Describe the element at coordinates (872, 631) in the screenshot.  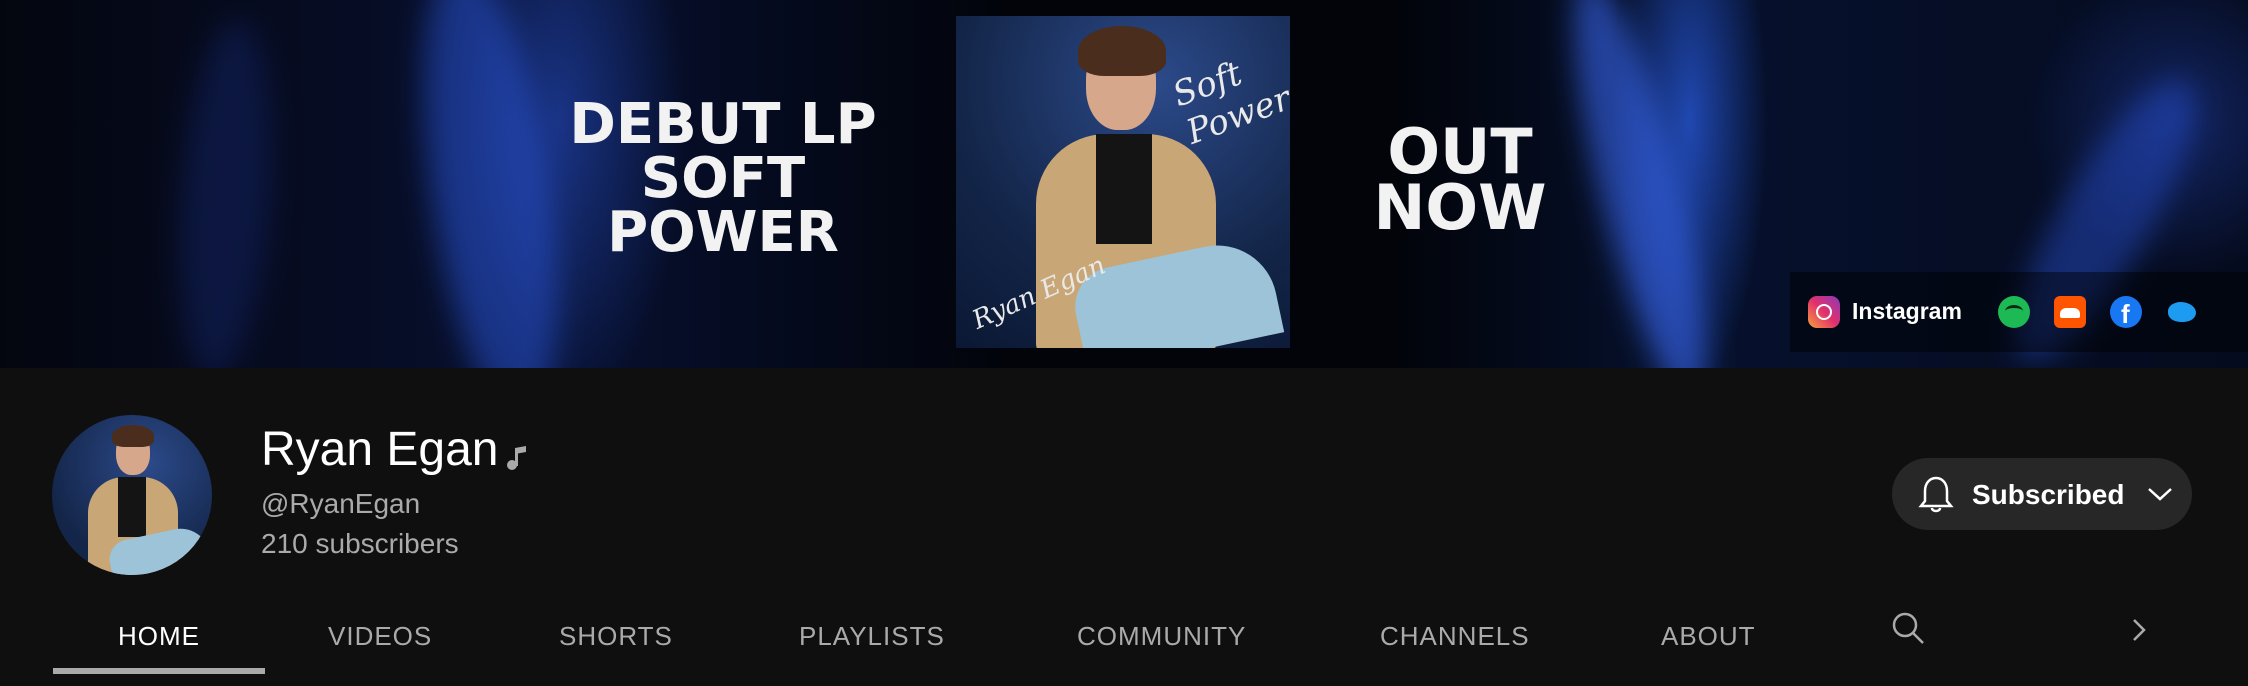
I see `tab-playlists: PLAYLISTS` at that location.